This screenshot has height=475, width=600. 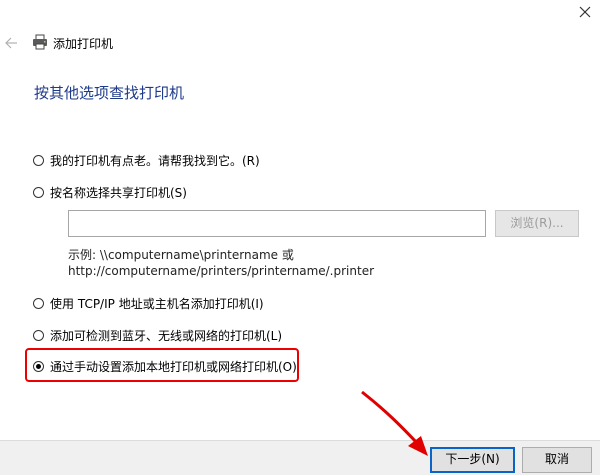 What do you see at coordinates (38, 303) in the screenshot?
I see `radio-tcp-ip` at bounding box center [38, 303].